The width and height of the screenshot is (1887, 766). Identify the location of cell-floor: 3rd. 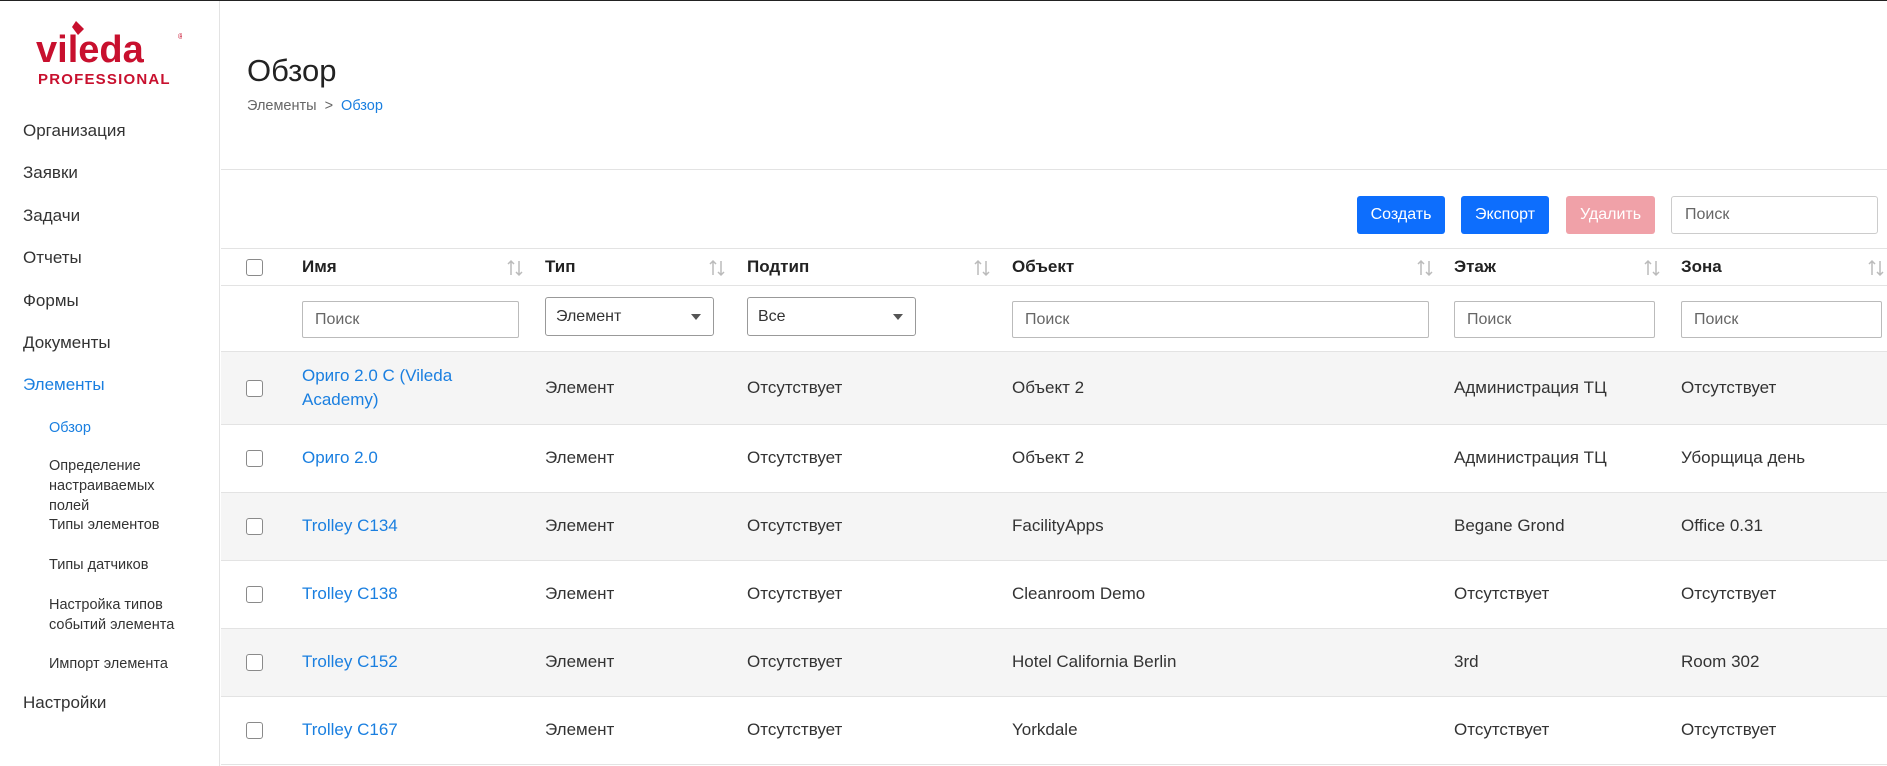
(1466, 661).